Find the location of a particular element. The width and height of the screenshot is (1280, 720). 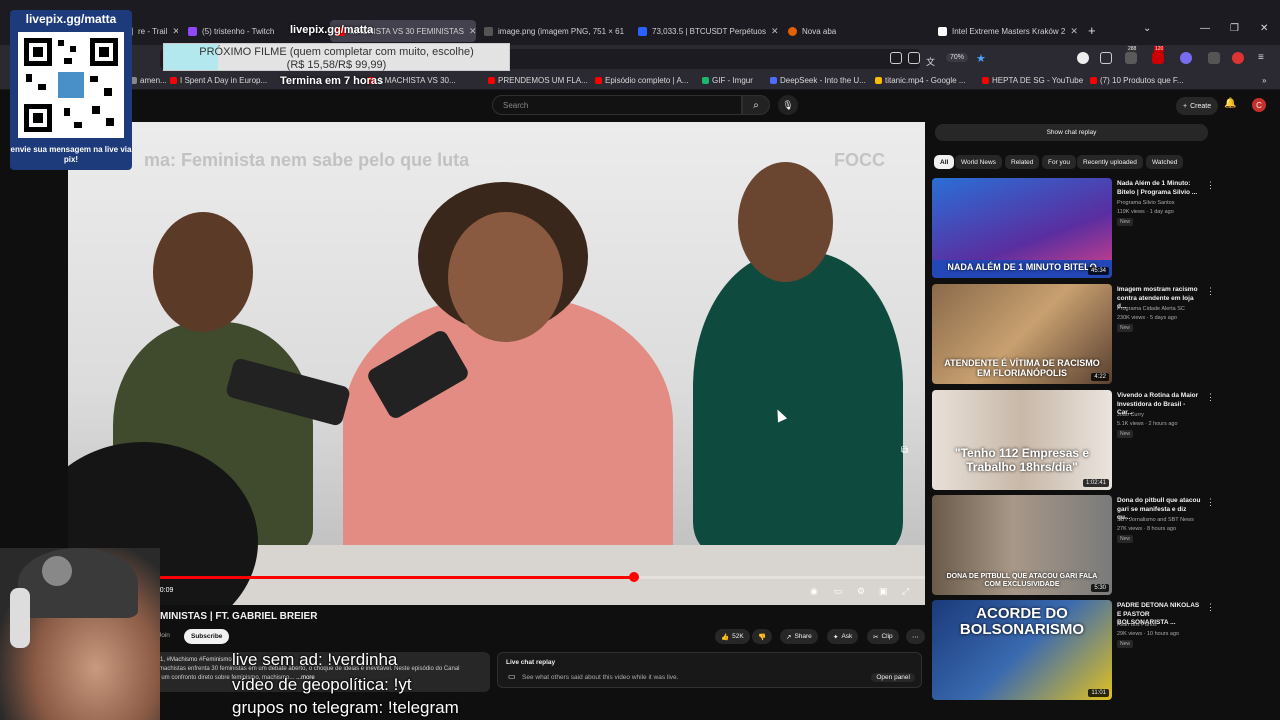

reader-view-icon is located at coordinates (896, 58).